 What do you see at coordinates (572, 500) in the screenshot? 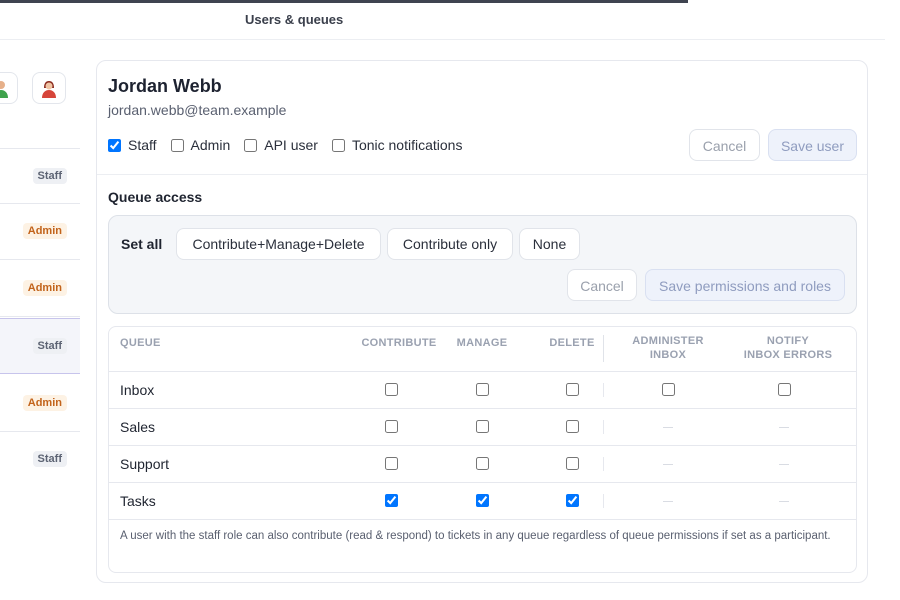
I see `tasks-delete-checkbox` at bounding box center [572, 500].